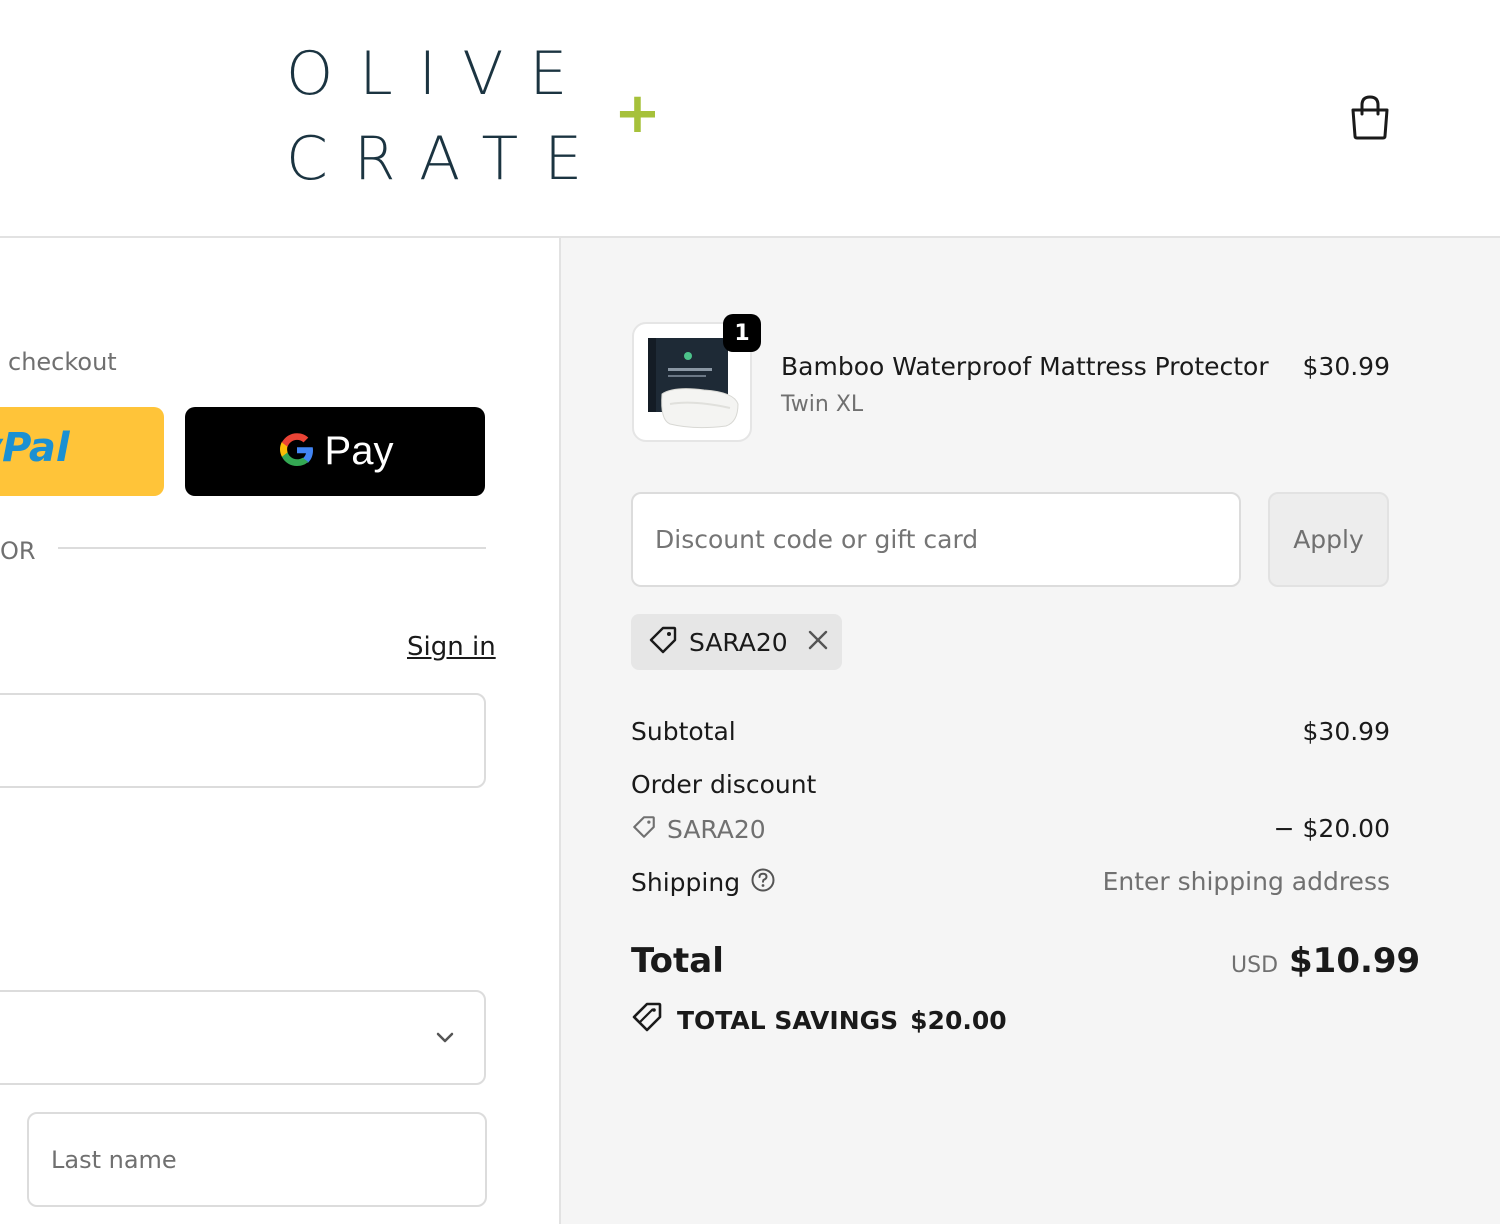 Image resolution: width=1500 pixels, height=1224 pixels. What do you see at coordinates (114, 1160) in the screenshot?
I see `last-name-placeholder: Last name` at bounding box center [114, 1160].